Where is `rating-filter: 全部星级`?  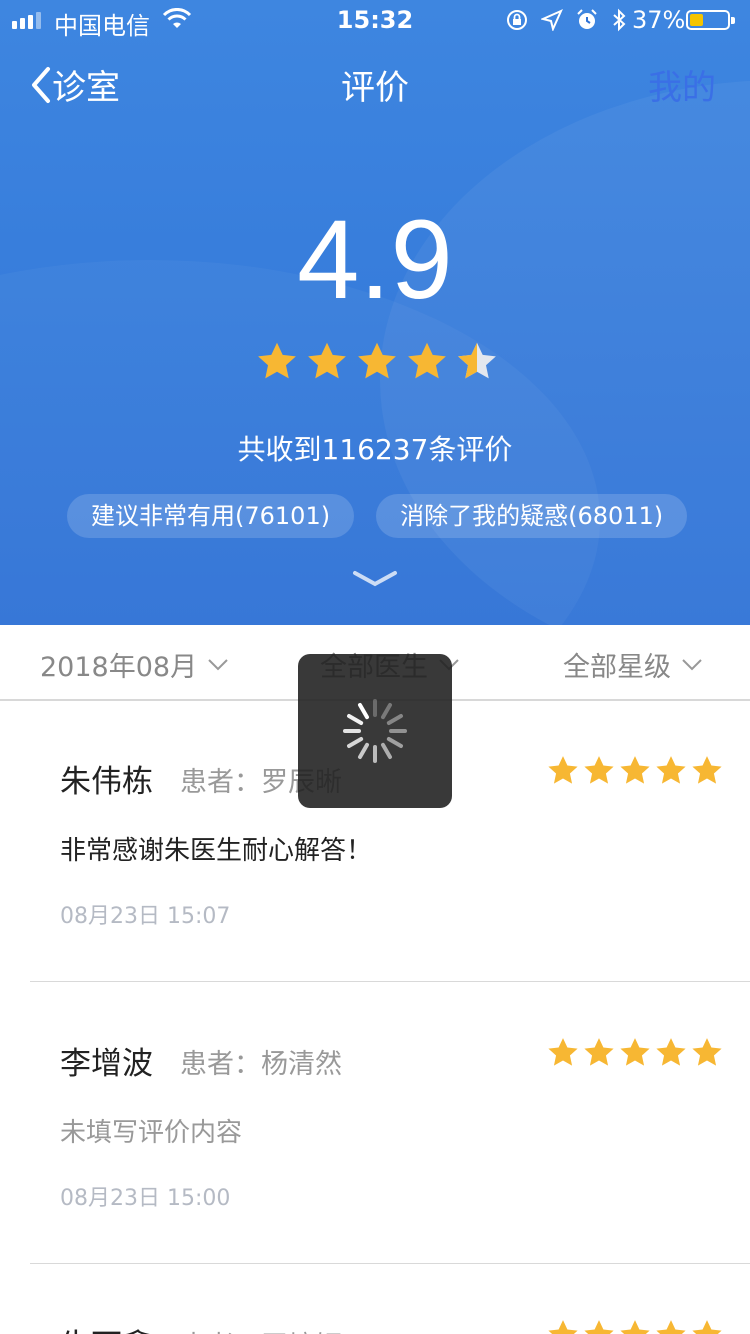
rating-filter: 全部星级 is located at coordinates (633, 664).